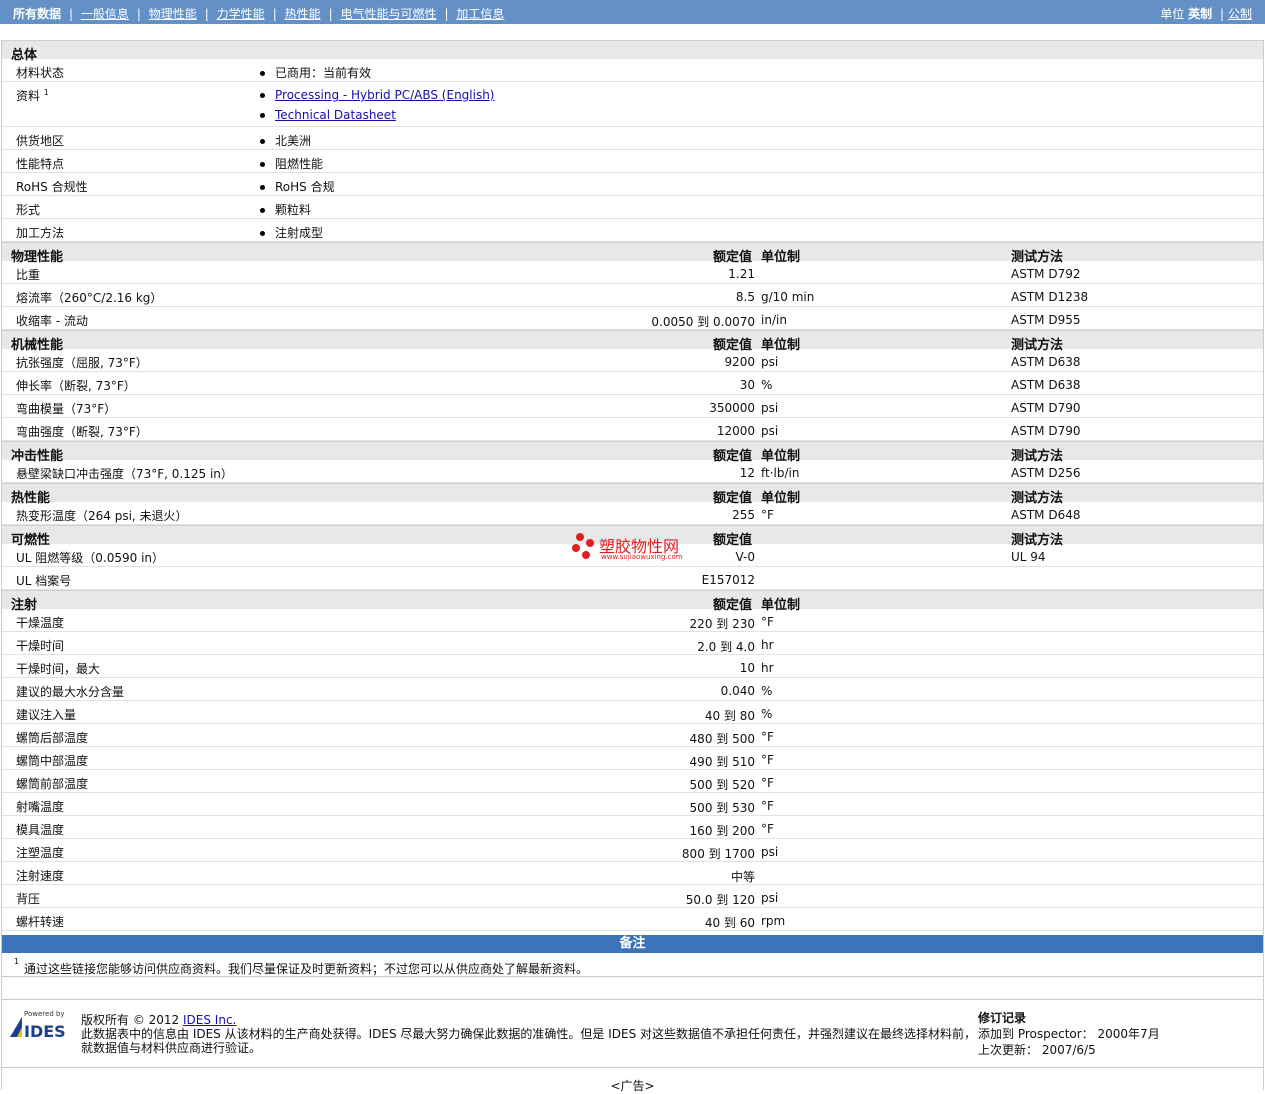  What do you see at coordinates (632, 1085) in the screenshot?
I see `ad-placeholder: <广告>` at bounding box center [632, 1085].